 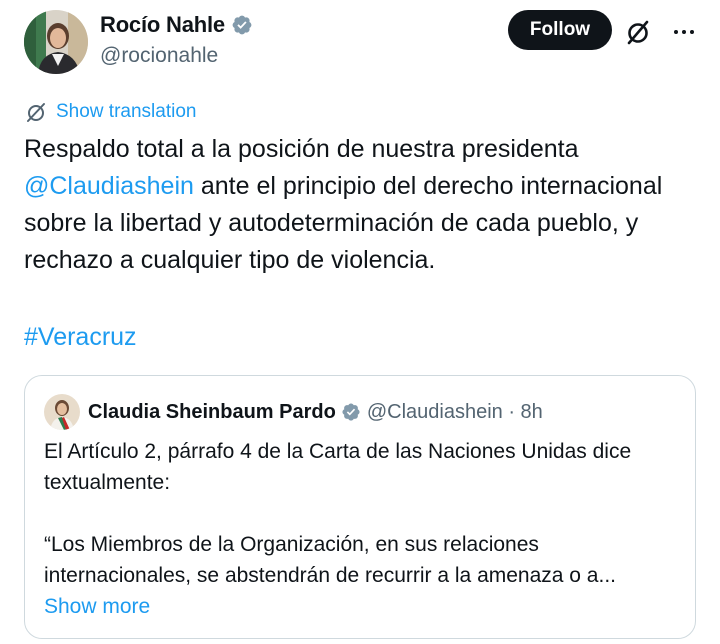 What do you see at coordinates (56, 42) in the screenshot?
I see `author-avatar` at bounding box center [56, 42].